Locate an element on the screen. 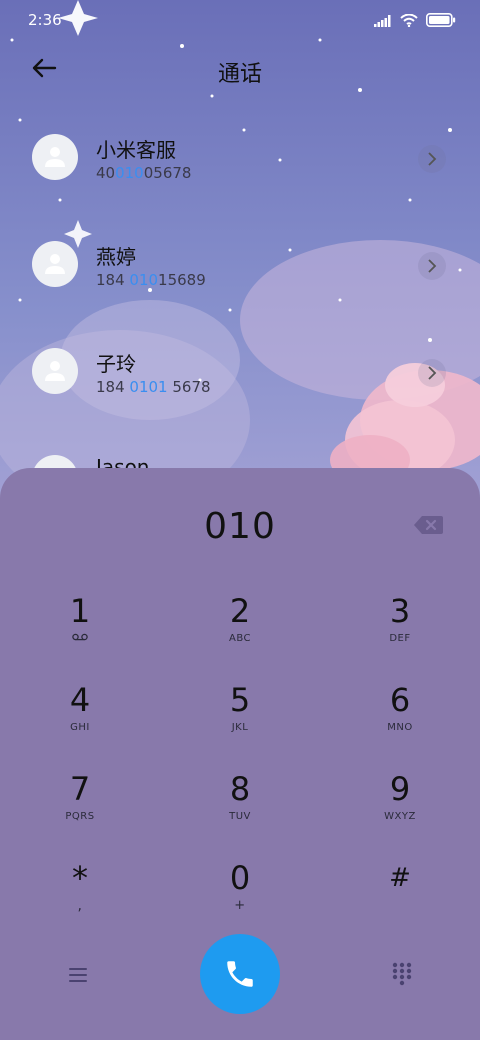 This screenshot has height=1040, width=480. backspace-icon is located at coordinates (428, 525).